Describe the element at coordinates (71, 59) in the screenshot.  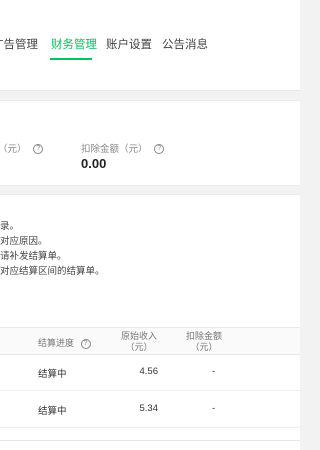
I see `active-tab-indicator` at that location.